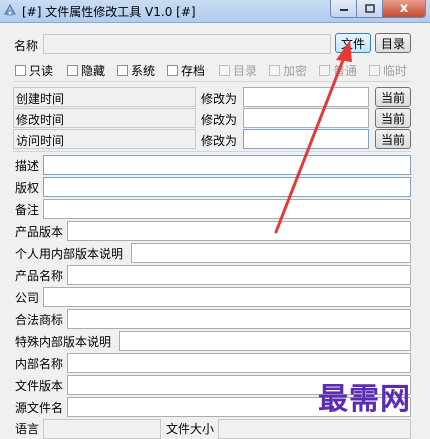 This screenshot has width=430, height=439. Describe the element at coordinates (313, 137) in the screenshot. I see `annotation-arrow-icon` at that location.